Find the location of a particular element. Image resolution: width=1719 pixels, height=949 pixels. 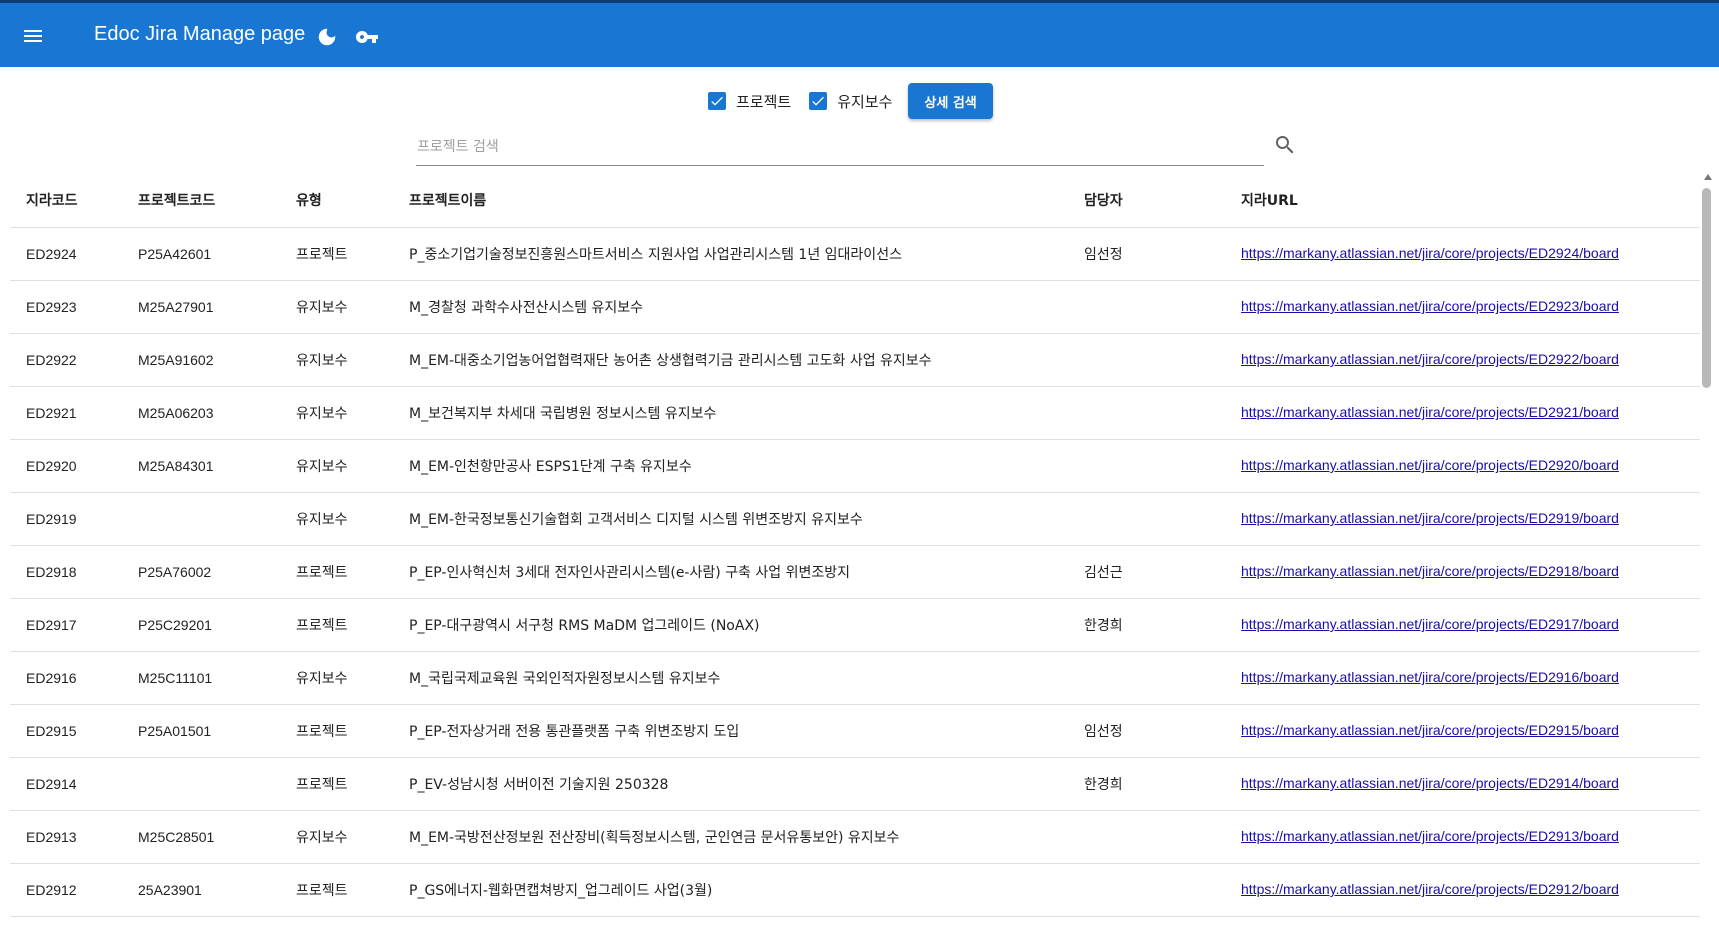

cell-project-code: M25A84301 is located at coordinates (201, 466).